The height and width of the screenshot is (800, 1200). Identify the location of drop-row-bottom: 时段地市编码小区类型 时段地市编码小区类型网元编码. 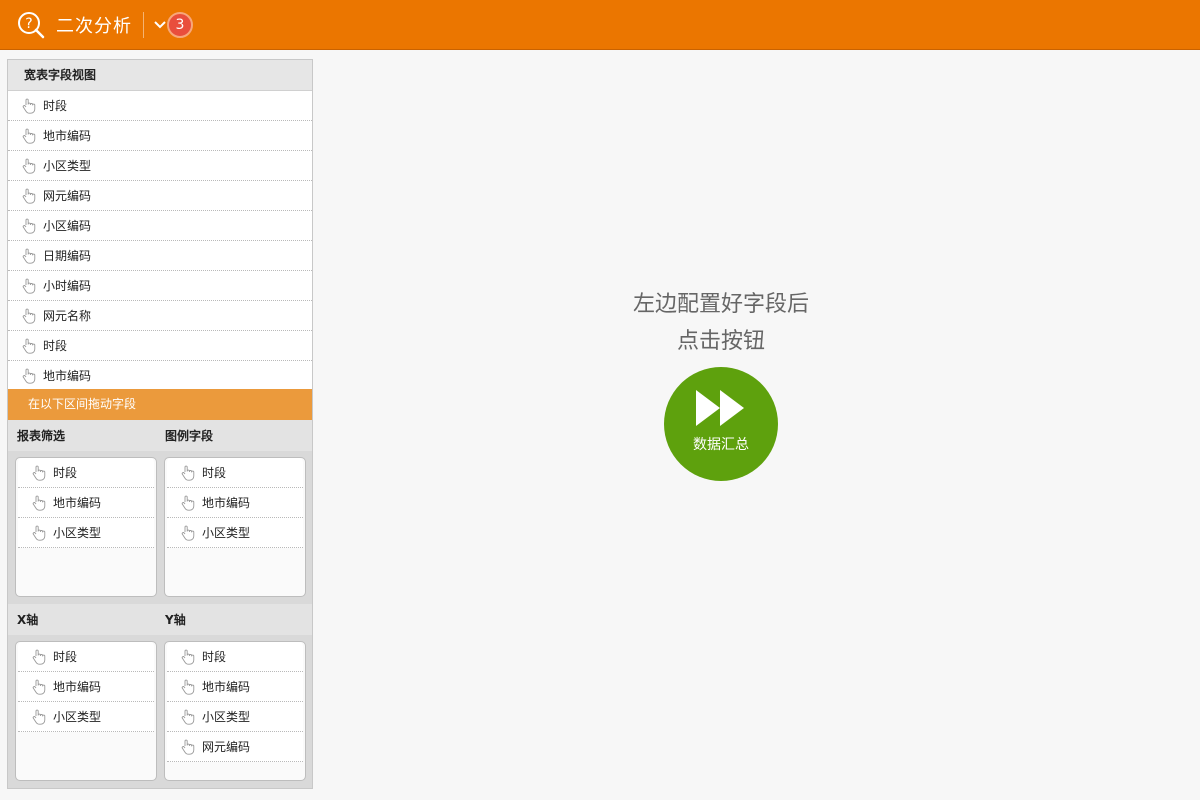
(160, 711).